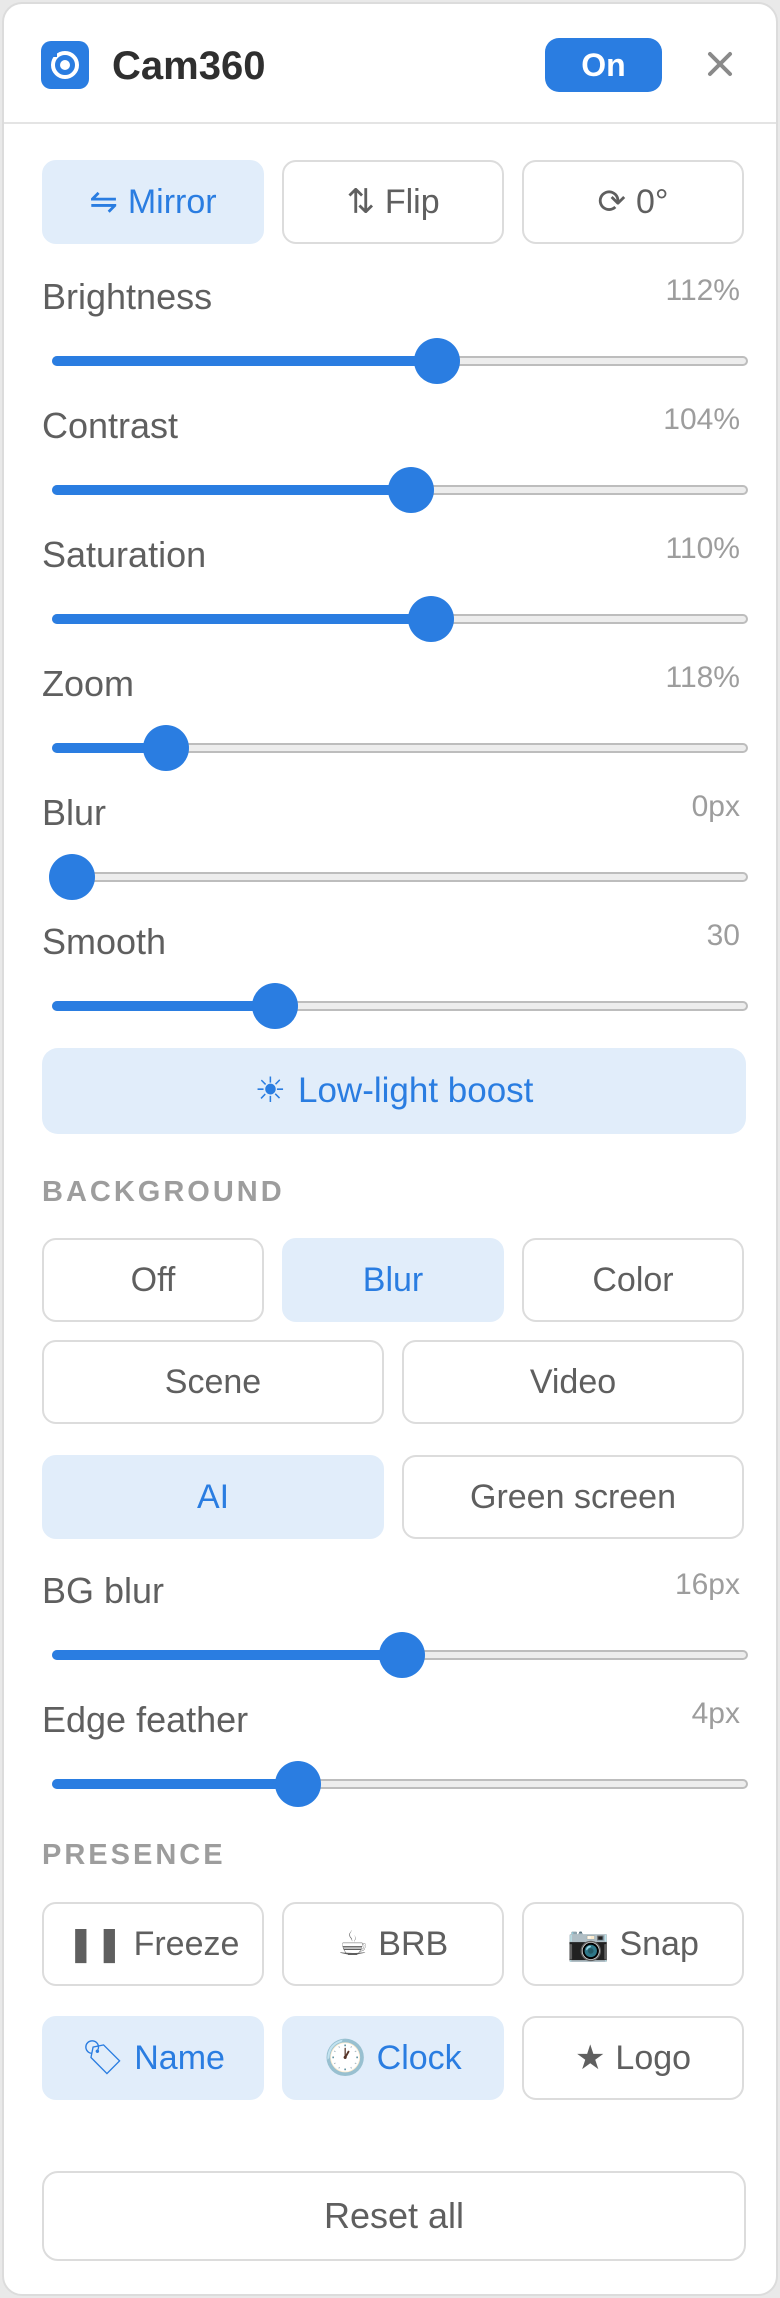 The width and height of the screenshot is (780, 2298). I want to click on smooth-thumb, so click(275, 1006).